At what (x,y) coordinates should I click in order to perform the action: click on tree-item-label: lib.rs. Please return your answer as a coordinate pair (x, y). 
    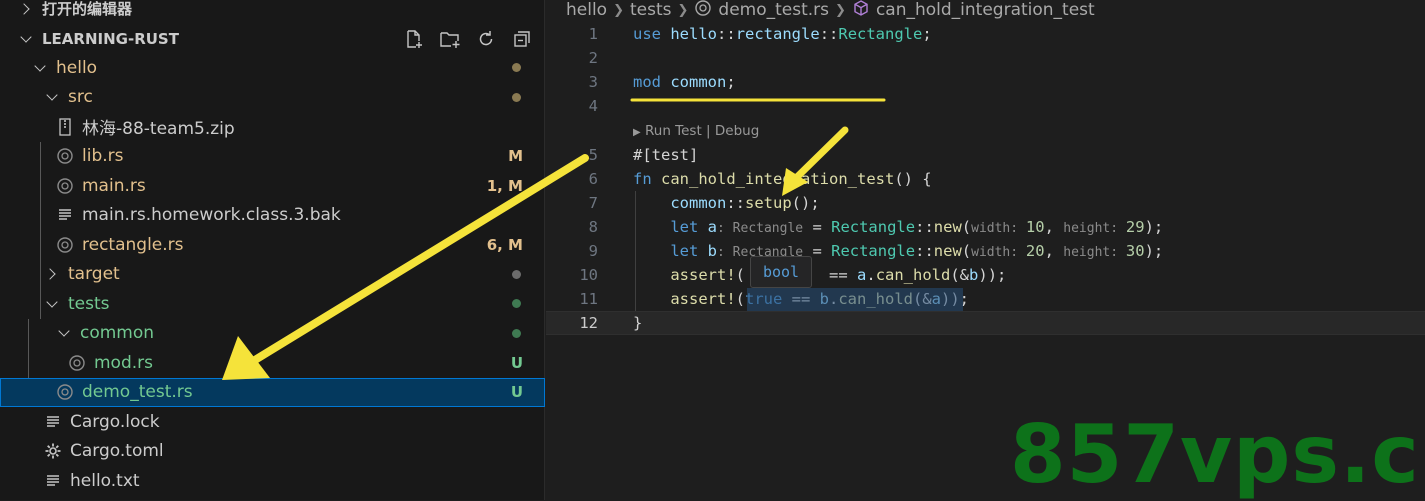
    Looking at the image, I should click on (103, 156).